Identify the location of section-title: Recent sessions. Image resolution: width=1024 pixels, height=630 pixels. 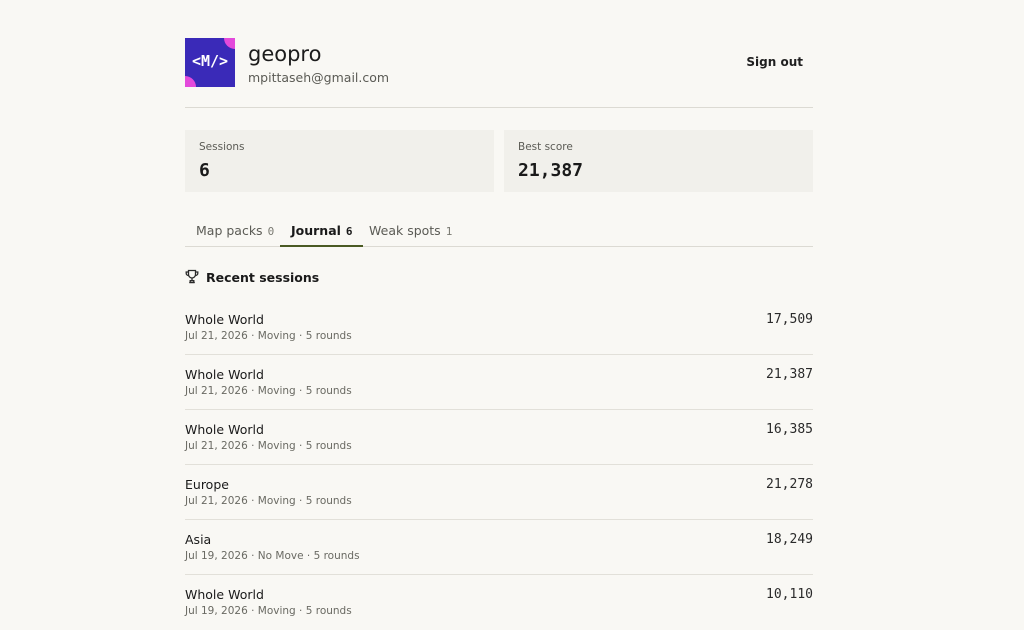
(263, 277).